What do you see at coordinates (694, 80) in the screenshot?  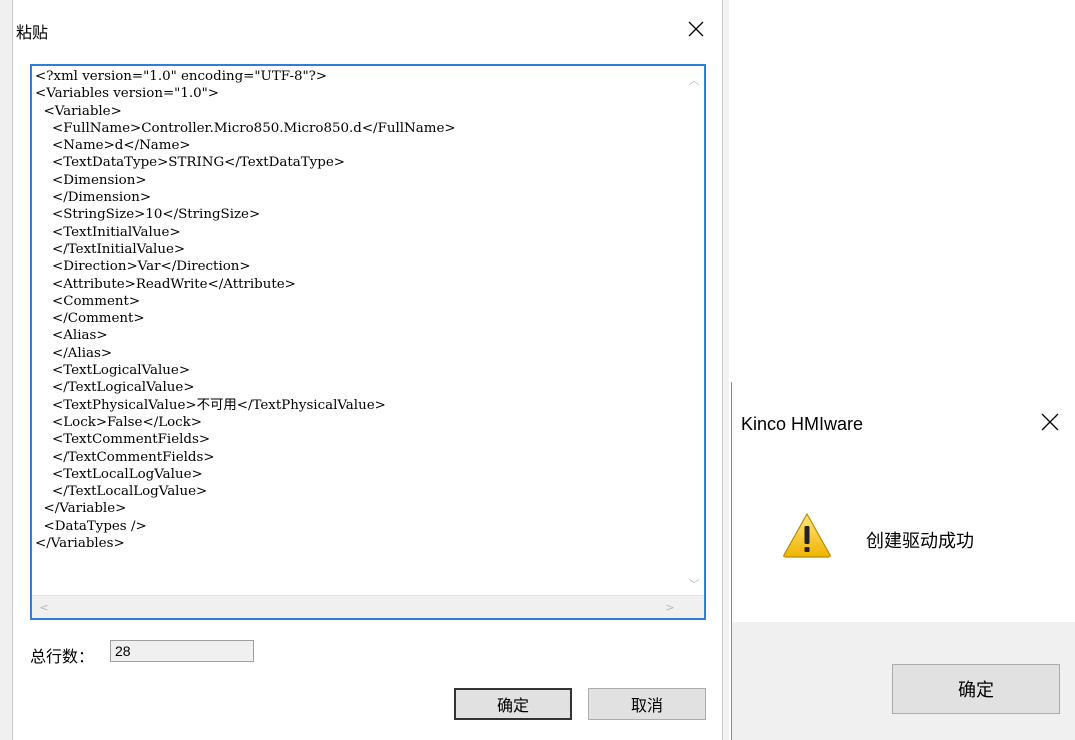 I see `scroll-up-icon: ︿` at bounding box center [694, 80].